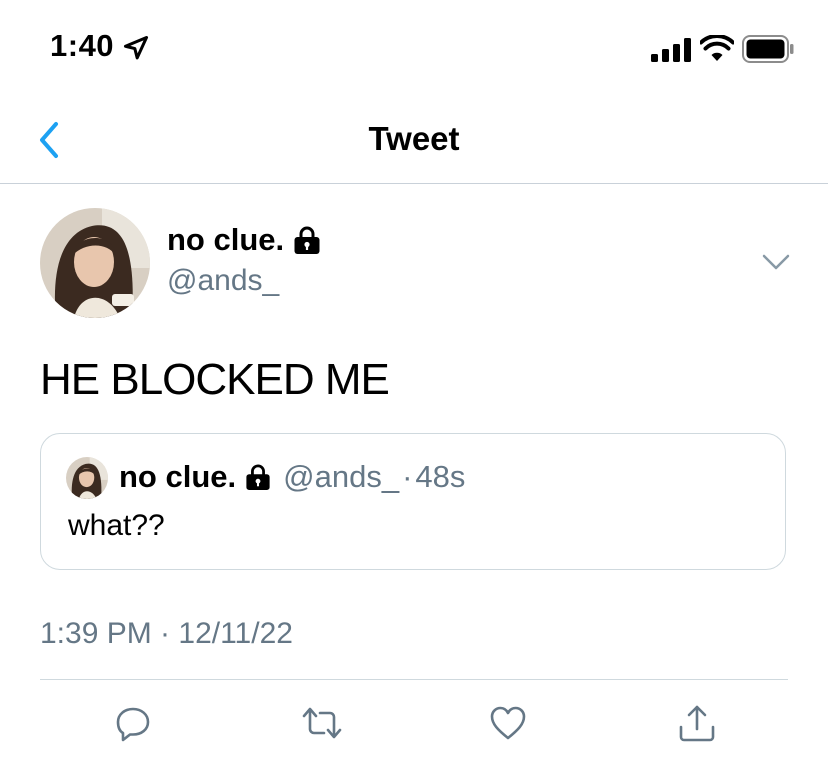 The height and width of the screenshot is (762, 828). What do you see at coordinates (178, 476) in the screenshot?
I see `quoted-display-name: no clue.` at bounding box center [178, 476].